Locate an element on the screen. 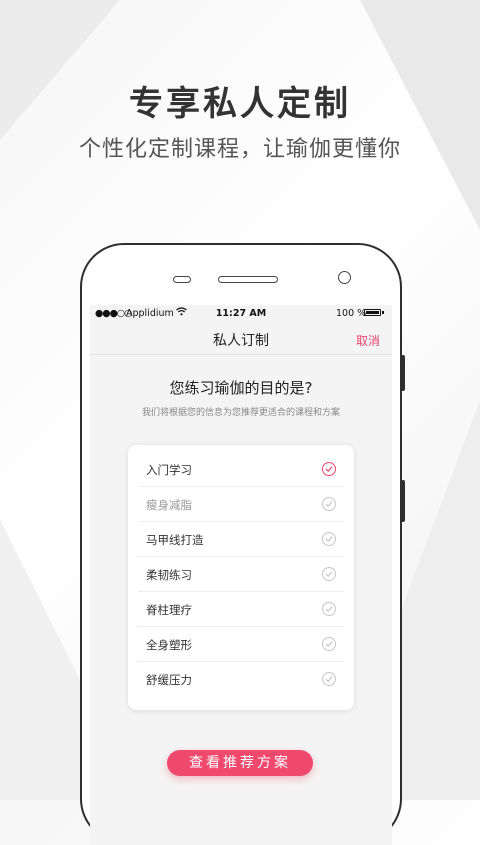 The width and height of the screenshot is (480, 845). option-label: 全身塑形 is located at coordinates (169, 645).